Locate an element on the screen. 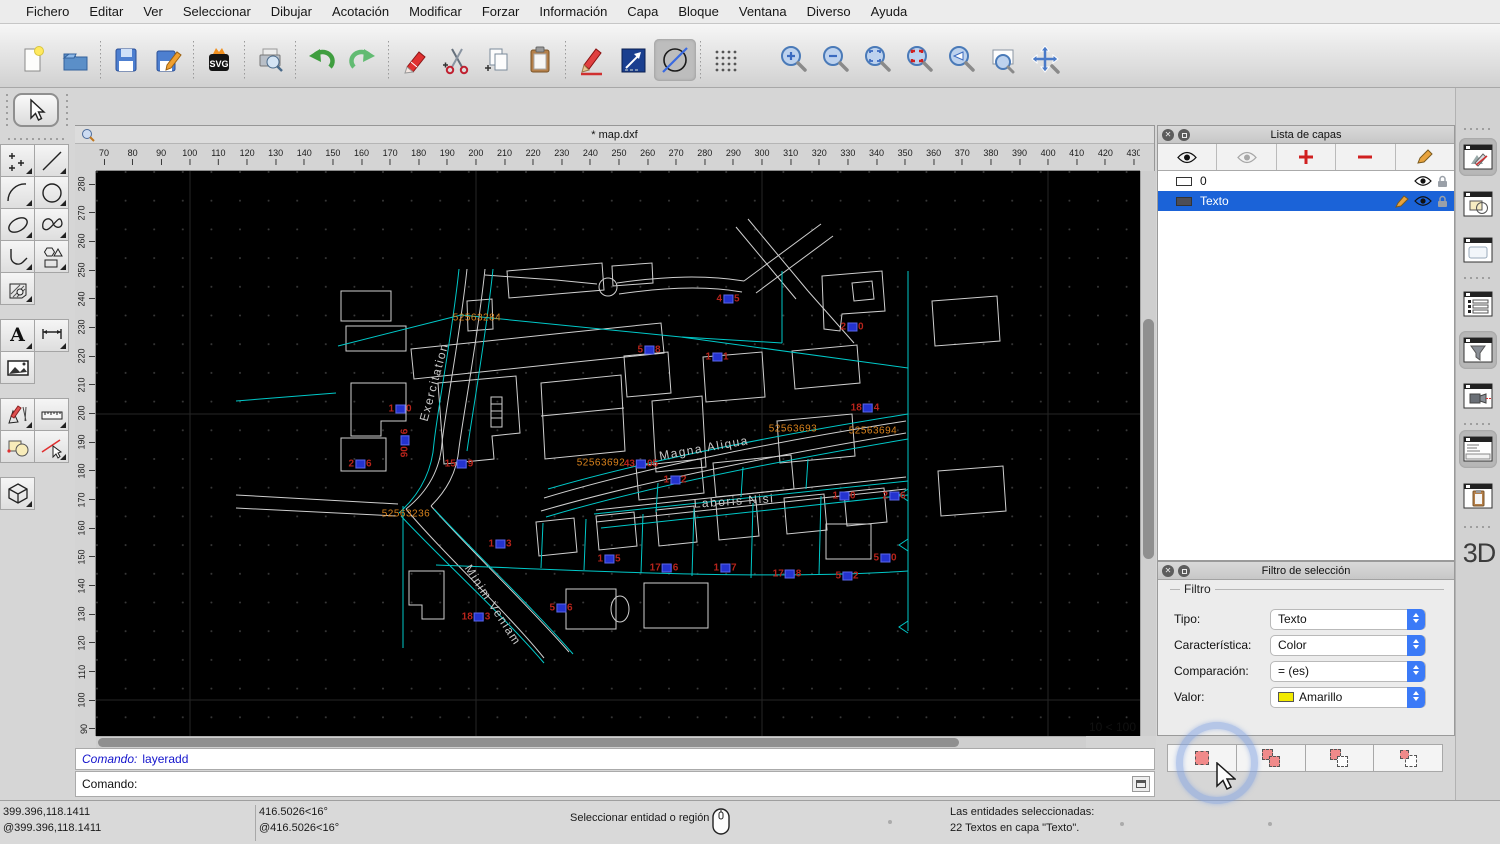 The image size is (1500, 844). block-list-dock-button is located at coordinates (1478, 204).